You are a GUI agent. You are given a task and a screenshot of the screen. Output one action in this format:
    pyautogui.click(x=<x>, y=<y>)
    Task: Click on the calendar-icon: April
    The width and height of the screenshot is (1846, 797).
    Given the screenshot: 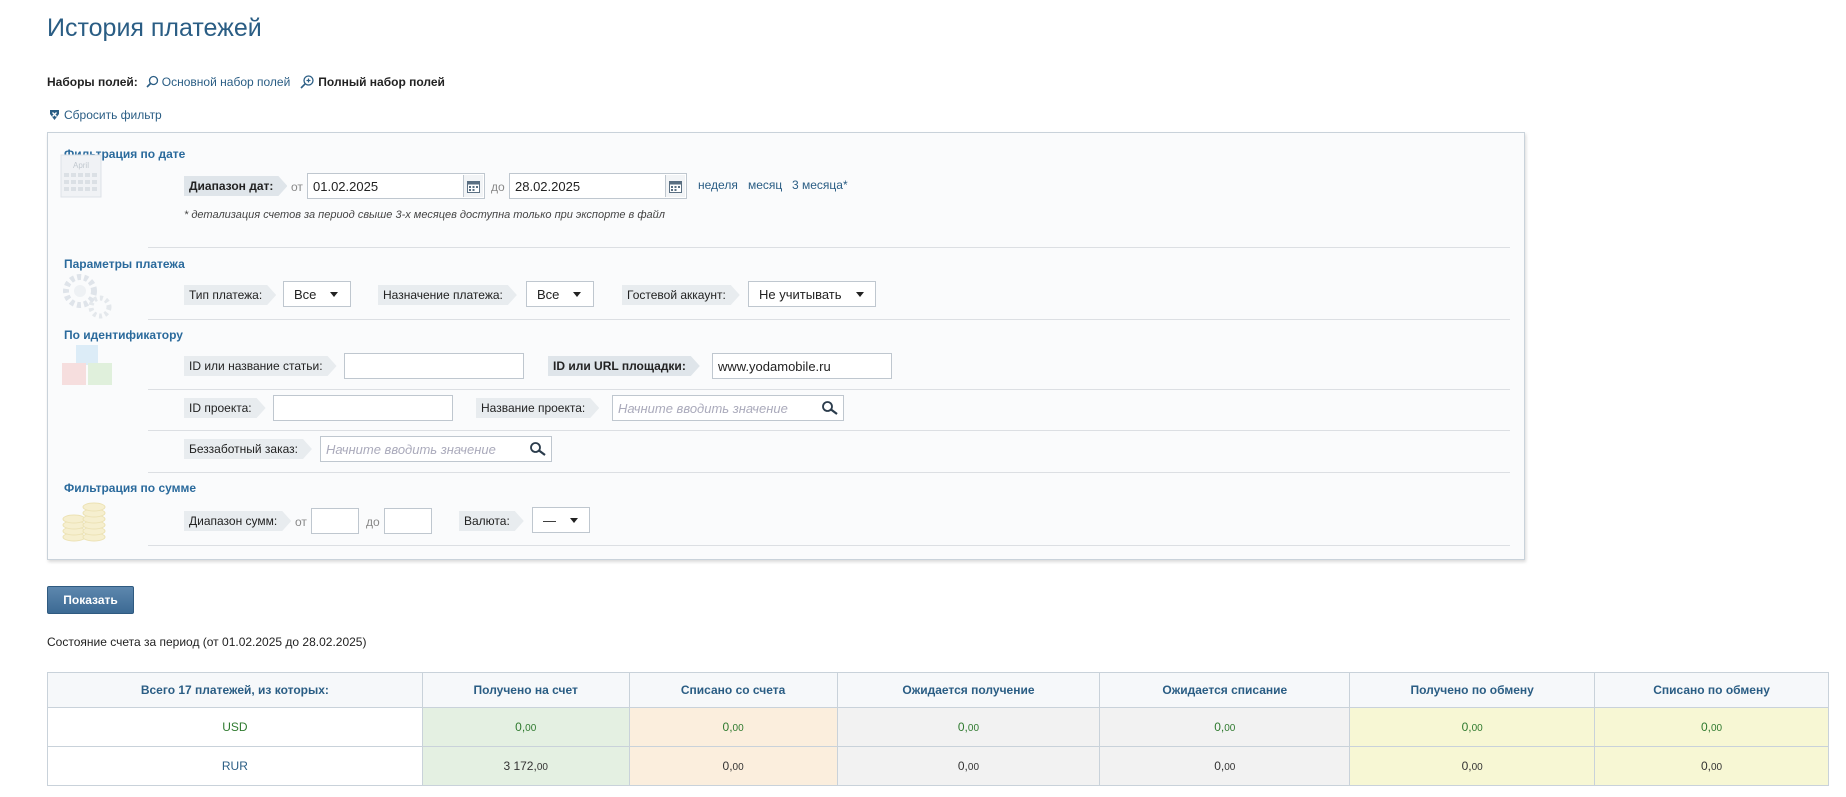 What is the action you would take?
    pyautogui.click(x=81, y=176)
    